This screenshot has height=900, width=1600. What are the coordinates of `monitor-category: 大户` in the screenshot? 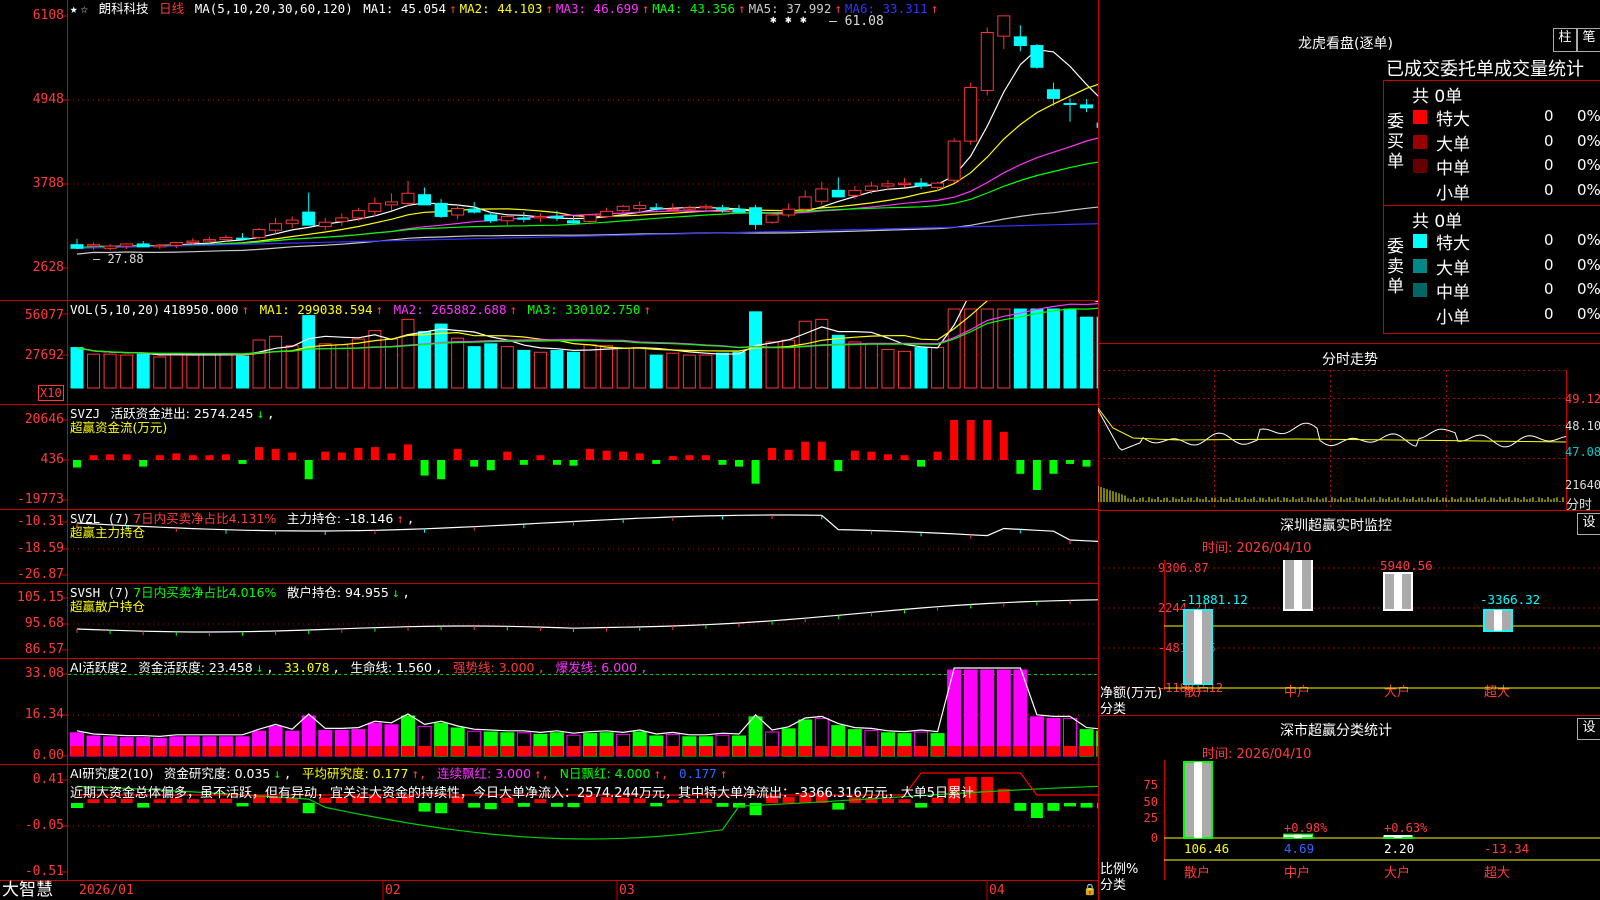 It's located at (1397, 692).